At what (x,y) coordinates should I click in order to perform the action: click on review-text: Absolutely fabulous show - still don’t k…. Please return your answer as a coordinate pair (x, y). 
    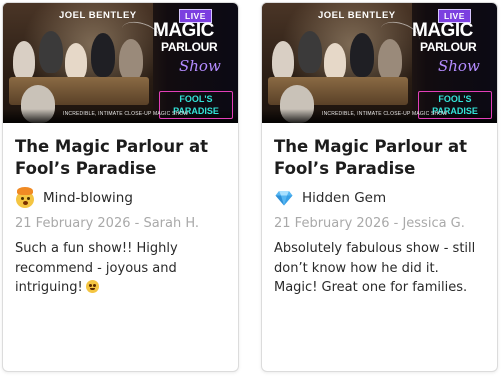
    Looking at the image, I should click on (375, 268).